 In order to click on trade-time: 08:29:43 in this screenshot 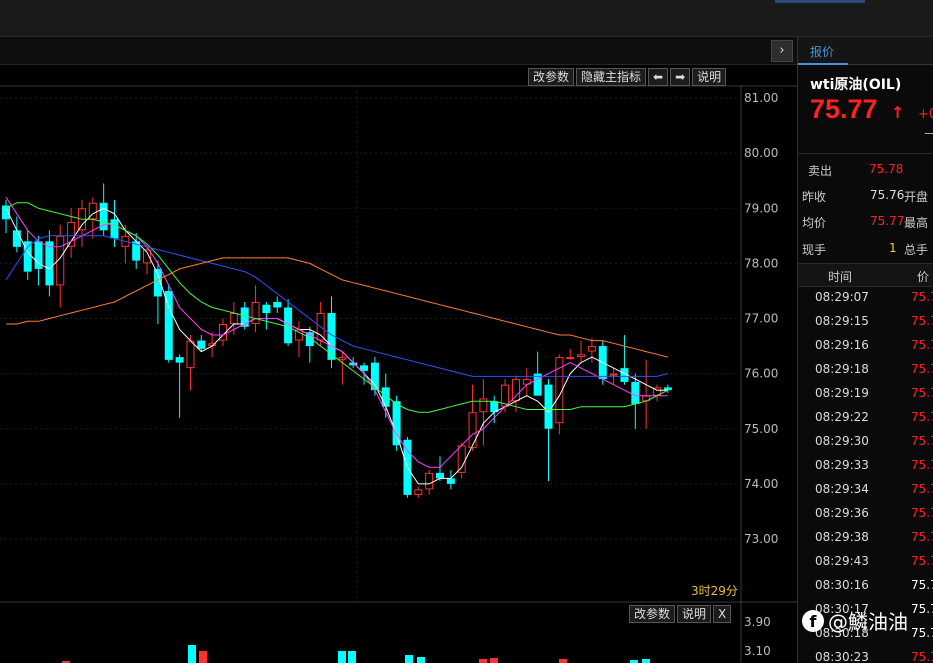, I will do `click(842, 561)`.